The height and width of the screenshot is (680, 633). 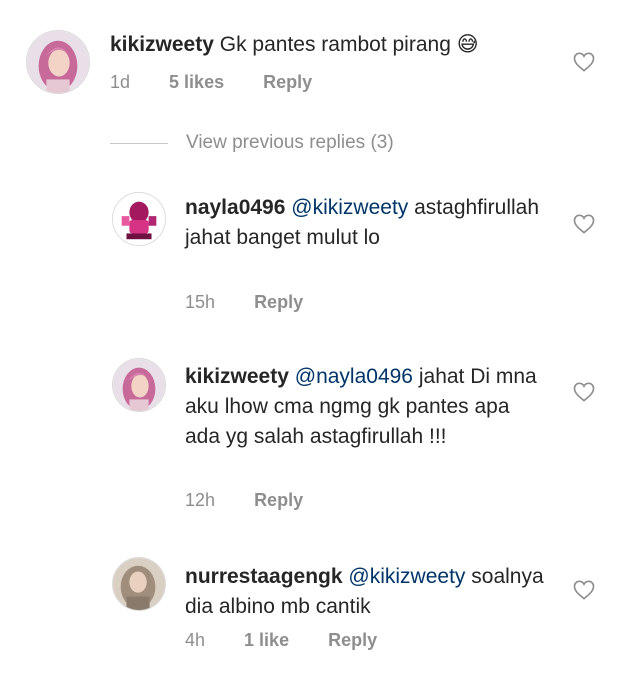 What do you see at coordinates (200, 500) in the screenshot?
I see `timestamp: 12h` at bounding box center [200, 500].